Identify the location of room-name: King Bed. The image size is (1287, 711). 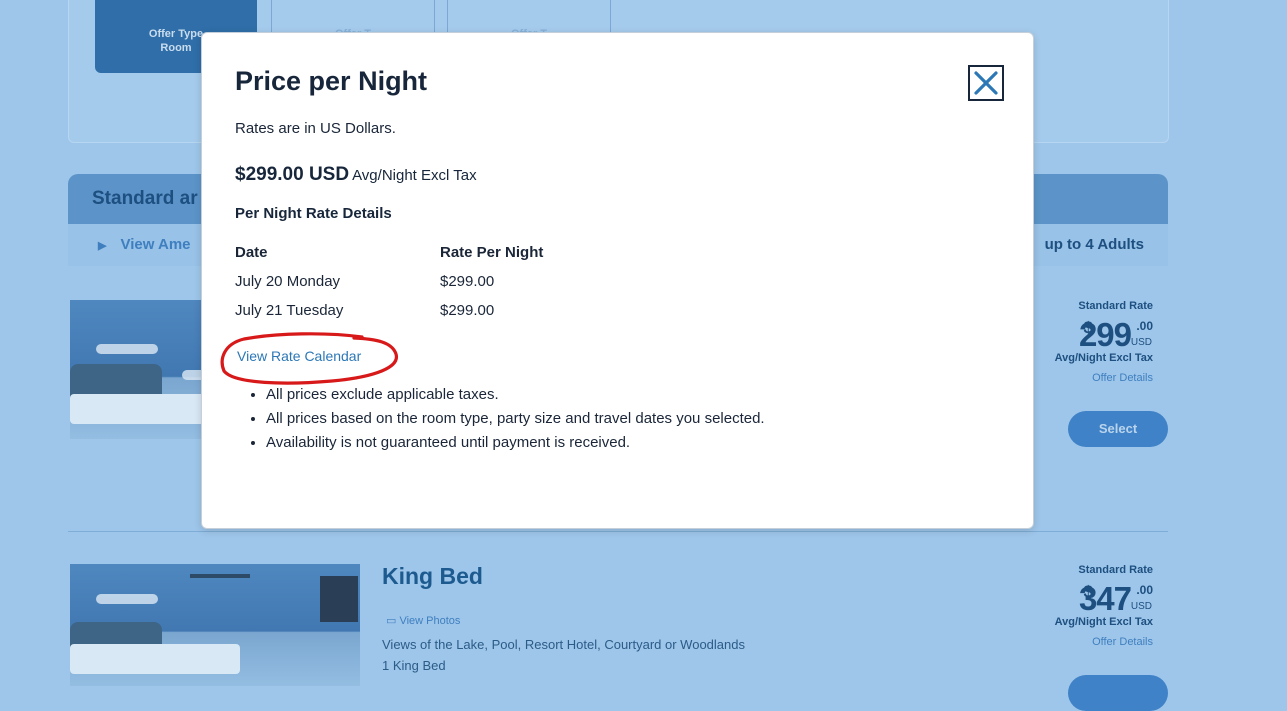
(432, 576).